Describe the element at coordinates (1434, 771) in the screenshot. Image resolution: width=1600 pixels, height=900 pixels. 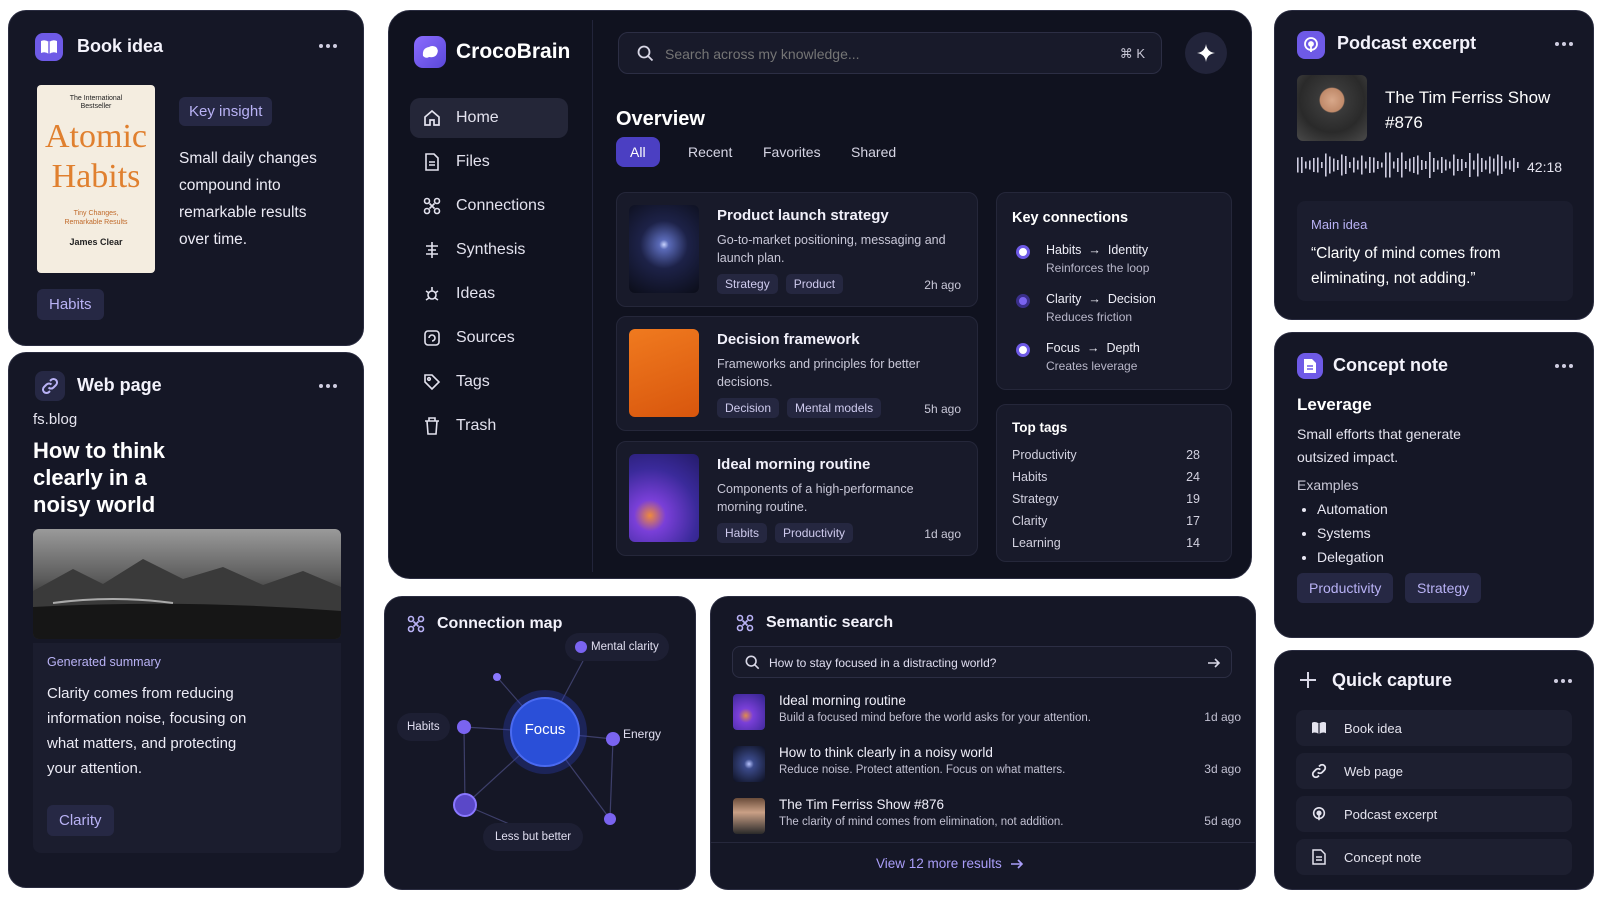
I see `quick-capture-web-page: Web page` at that location.